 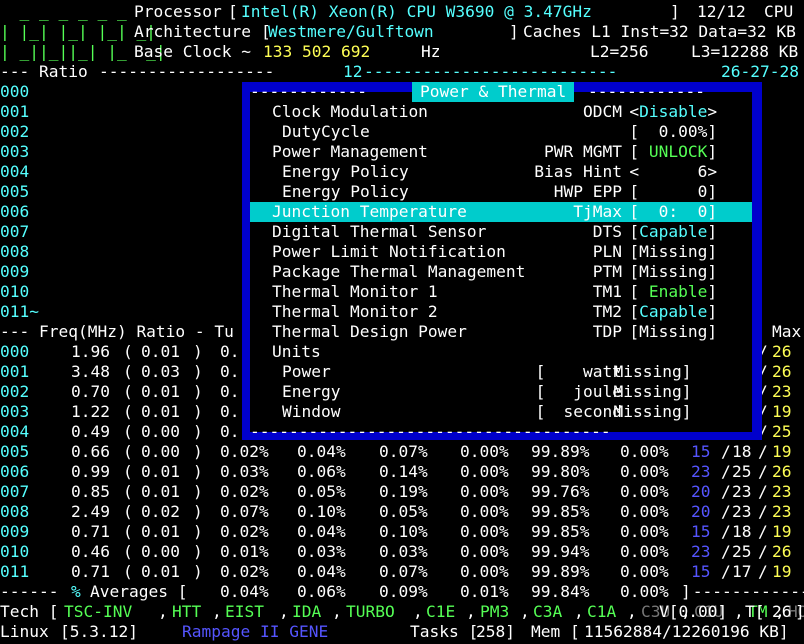 I want to click on tech-item-htt: HTT, so click(x=187, y=611).